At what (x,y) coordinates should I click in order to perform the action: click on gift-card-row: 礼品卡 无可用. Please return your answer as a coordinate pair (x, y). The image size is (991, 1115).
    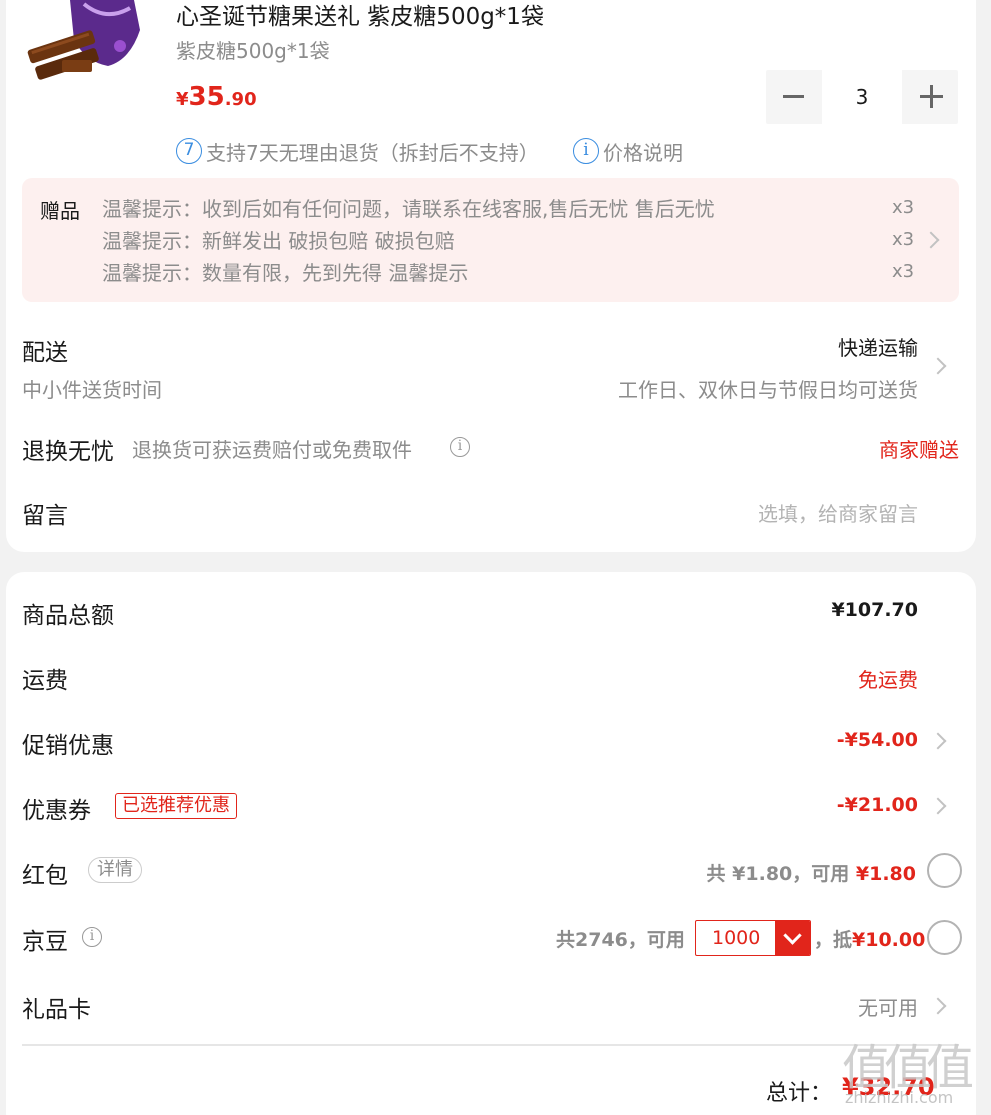
    Looking at the image, I should click on (490, 1006).